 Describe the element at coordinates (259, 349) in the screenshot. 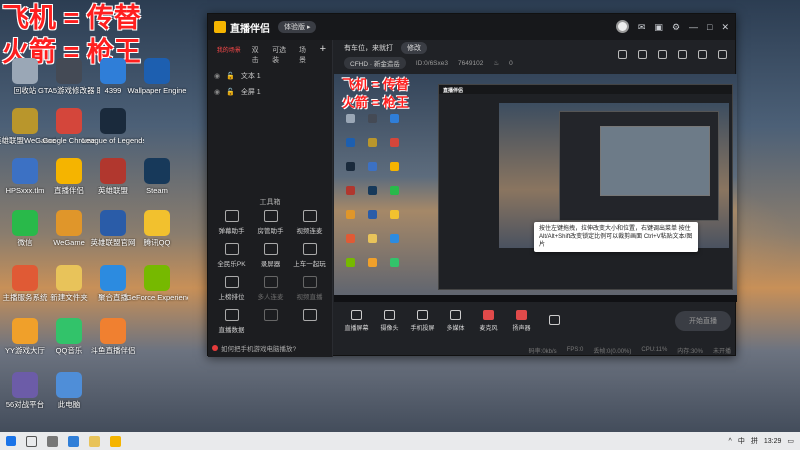

I see `notice-text: 如何把手机游戏电脑播放?` at that location.